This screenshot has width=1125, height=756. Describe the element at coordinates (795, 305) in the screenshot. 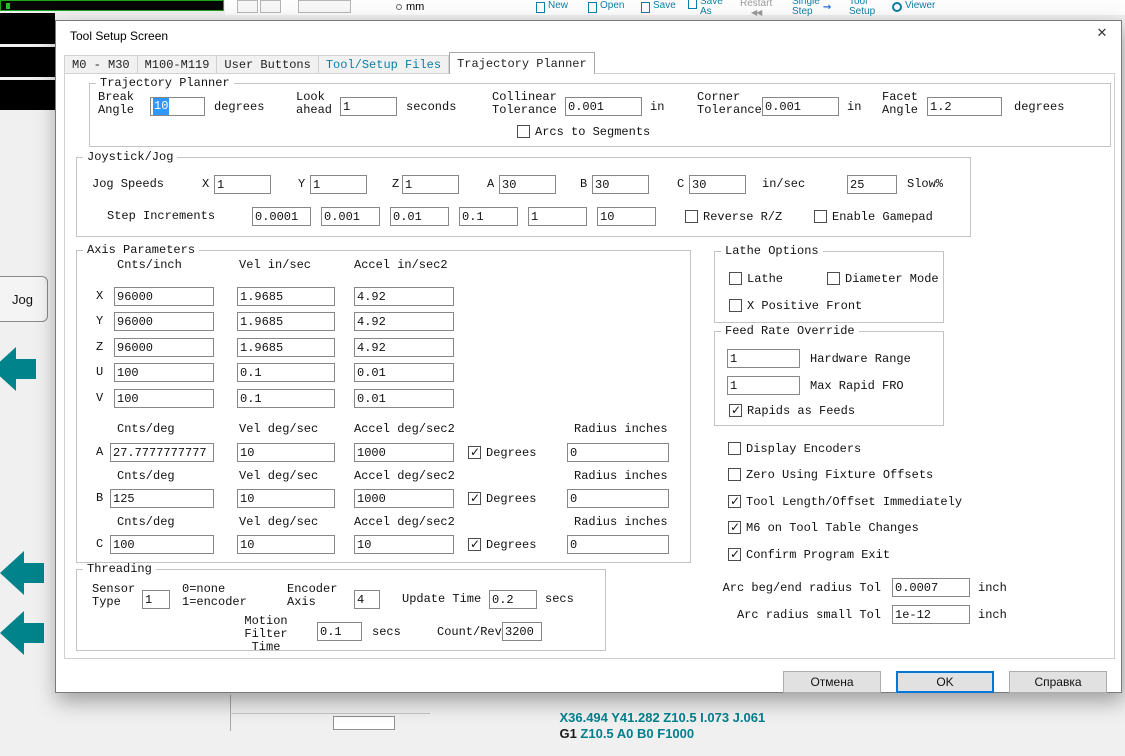

I see `x-positive-front-checkbox: X Positive Front` at that location.